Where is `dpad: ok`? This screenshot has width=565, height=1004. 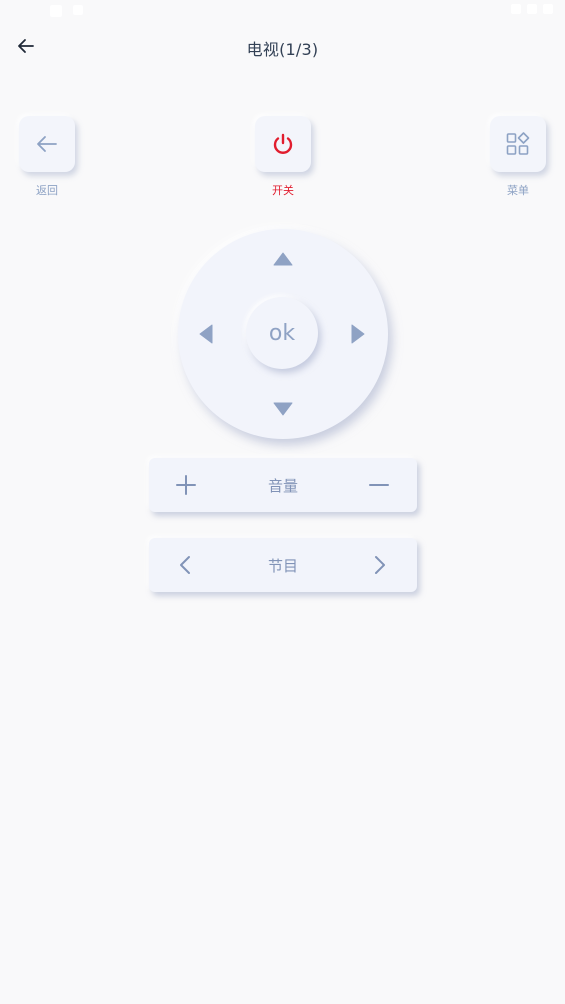
dpad: ok is located at coordinates (283, 334).